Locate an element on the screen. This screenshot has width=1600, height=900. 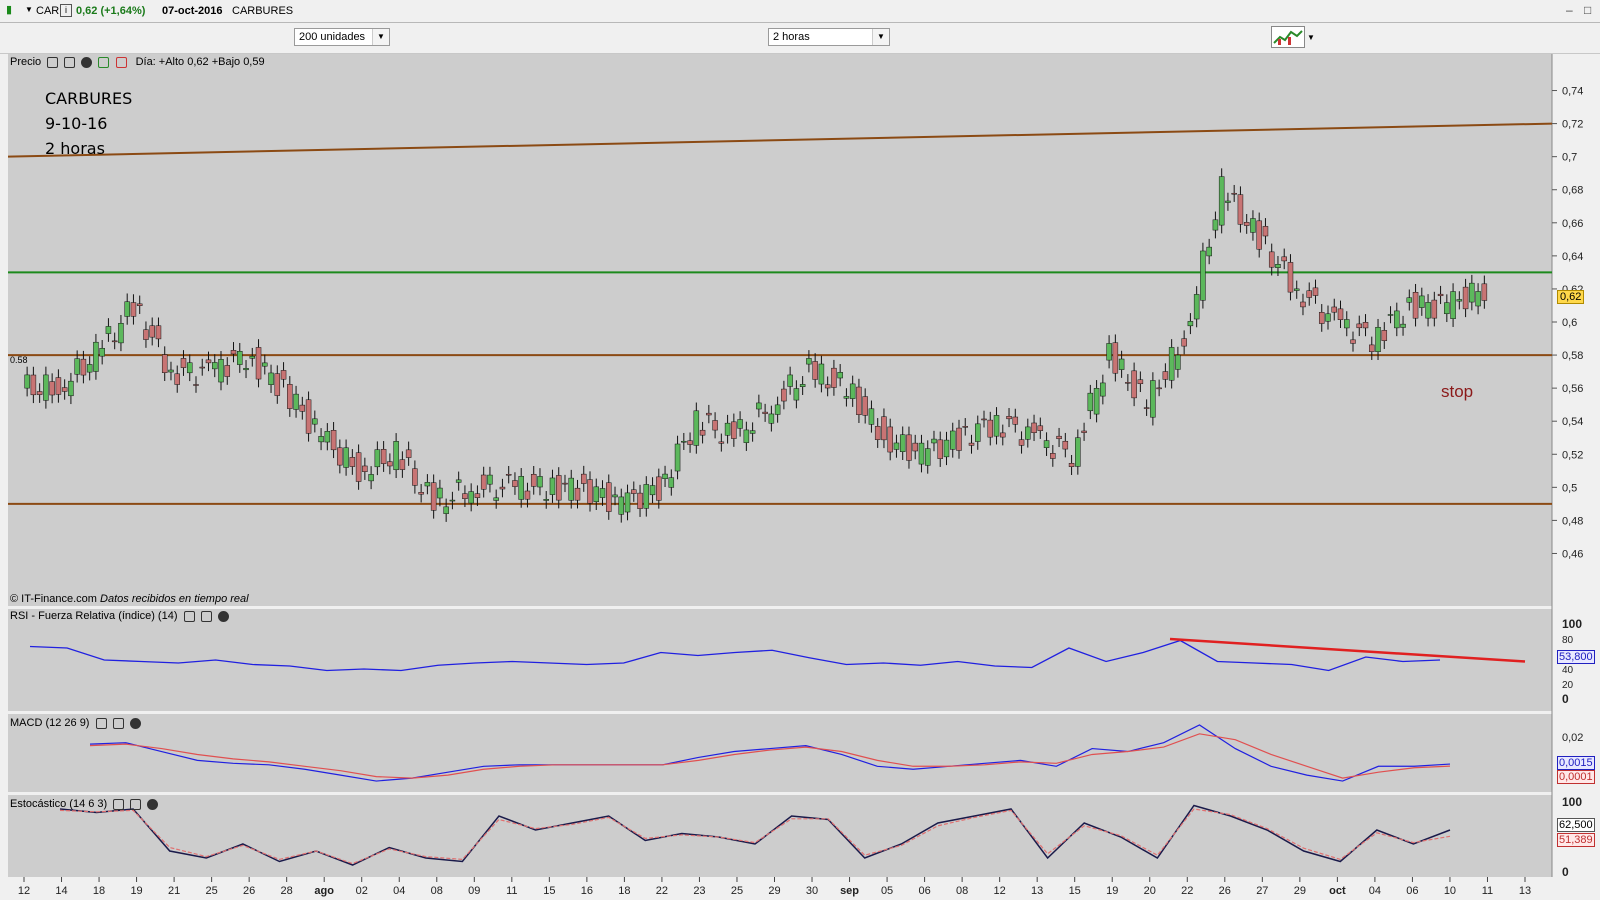
annotation-line-3: 2 horas is located at coordinates (75, 148).